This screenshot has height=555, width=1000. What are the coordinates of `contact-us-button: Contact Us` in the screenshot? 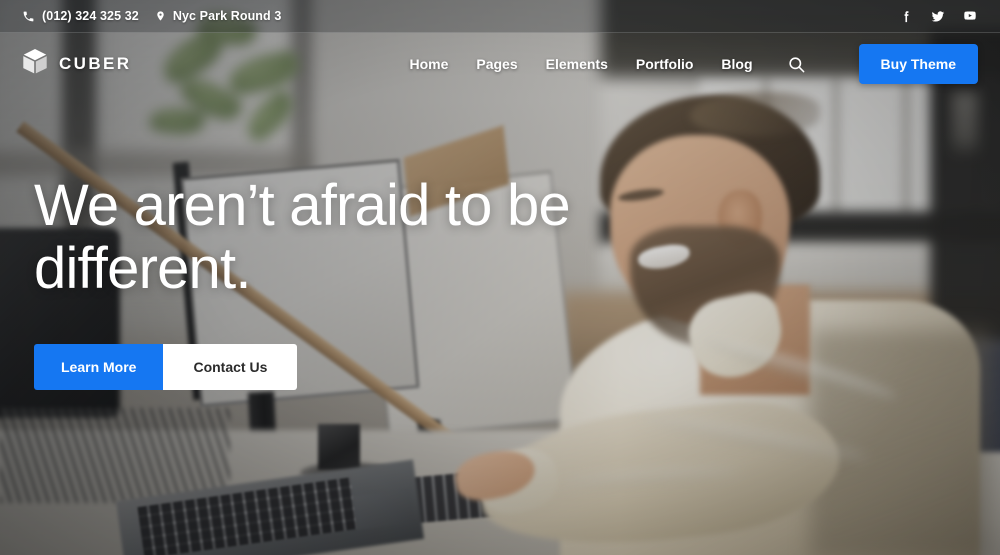 It's located at (230, 367).